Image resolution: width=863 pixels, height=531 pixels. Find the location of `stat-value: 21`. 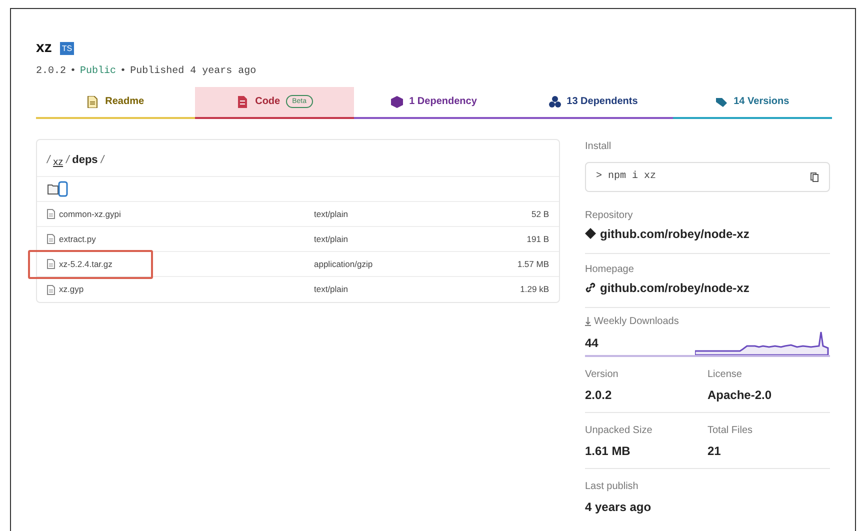

stat-value: 21 is located at coordinates (715, 451).